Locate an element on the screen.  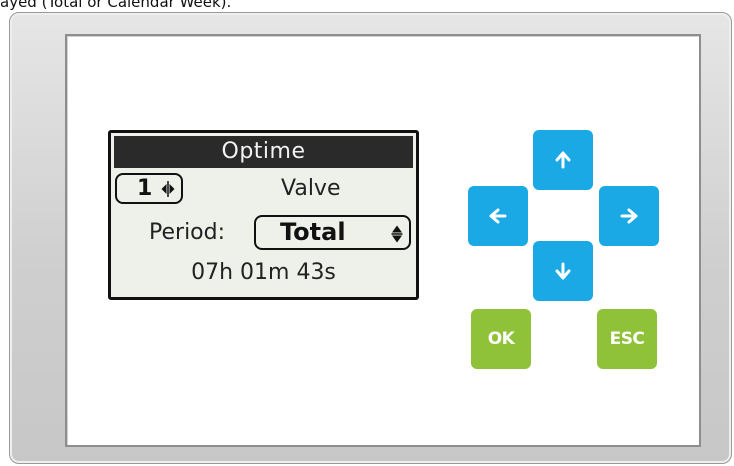
ok-button-label: OK is located at coordinates (501, 339).